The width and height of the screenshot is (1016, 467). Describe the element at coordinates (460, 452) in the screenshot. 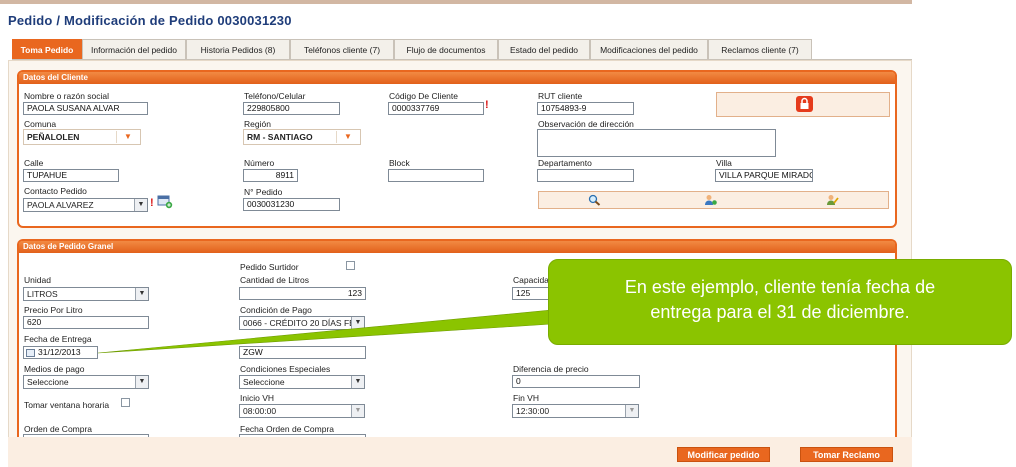

I see `footer-bar` at that location.